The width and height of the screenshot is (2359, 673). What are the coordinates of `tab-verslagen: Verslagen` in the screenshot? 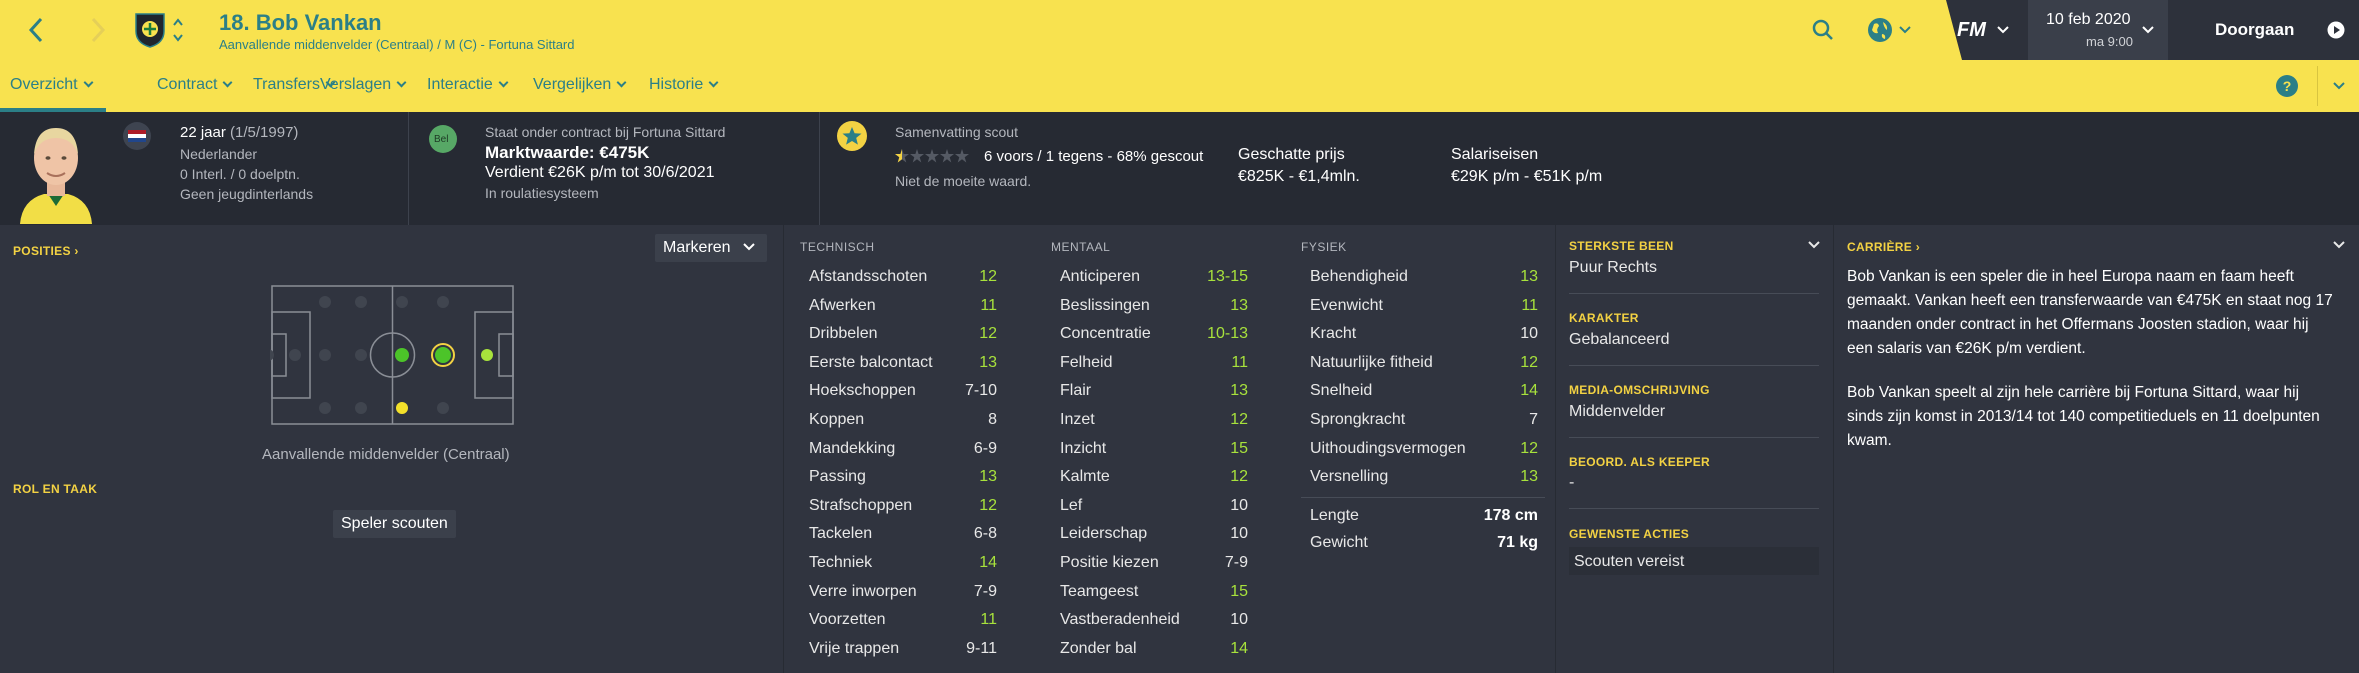 It's located at (363, 85).